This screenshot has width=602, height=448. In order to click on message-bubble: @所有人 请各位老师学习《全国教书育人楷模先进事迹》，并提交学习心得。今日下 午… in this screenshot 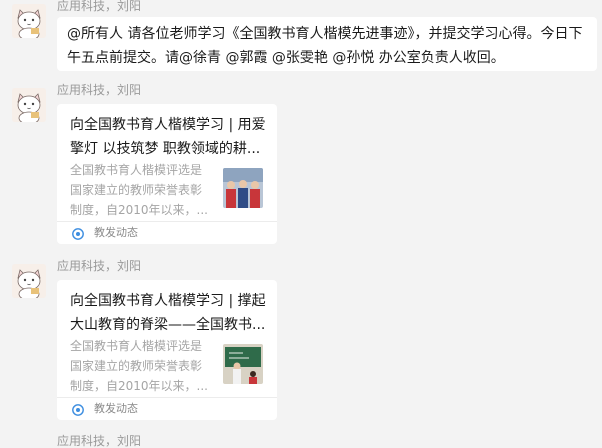, I will do `click(327, 44)`.